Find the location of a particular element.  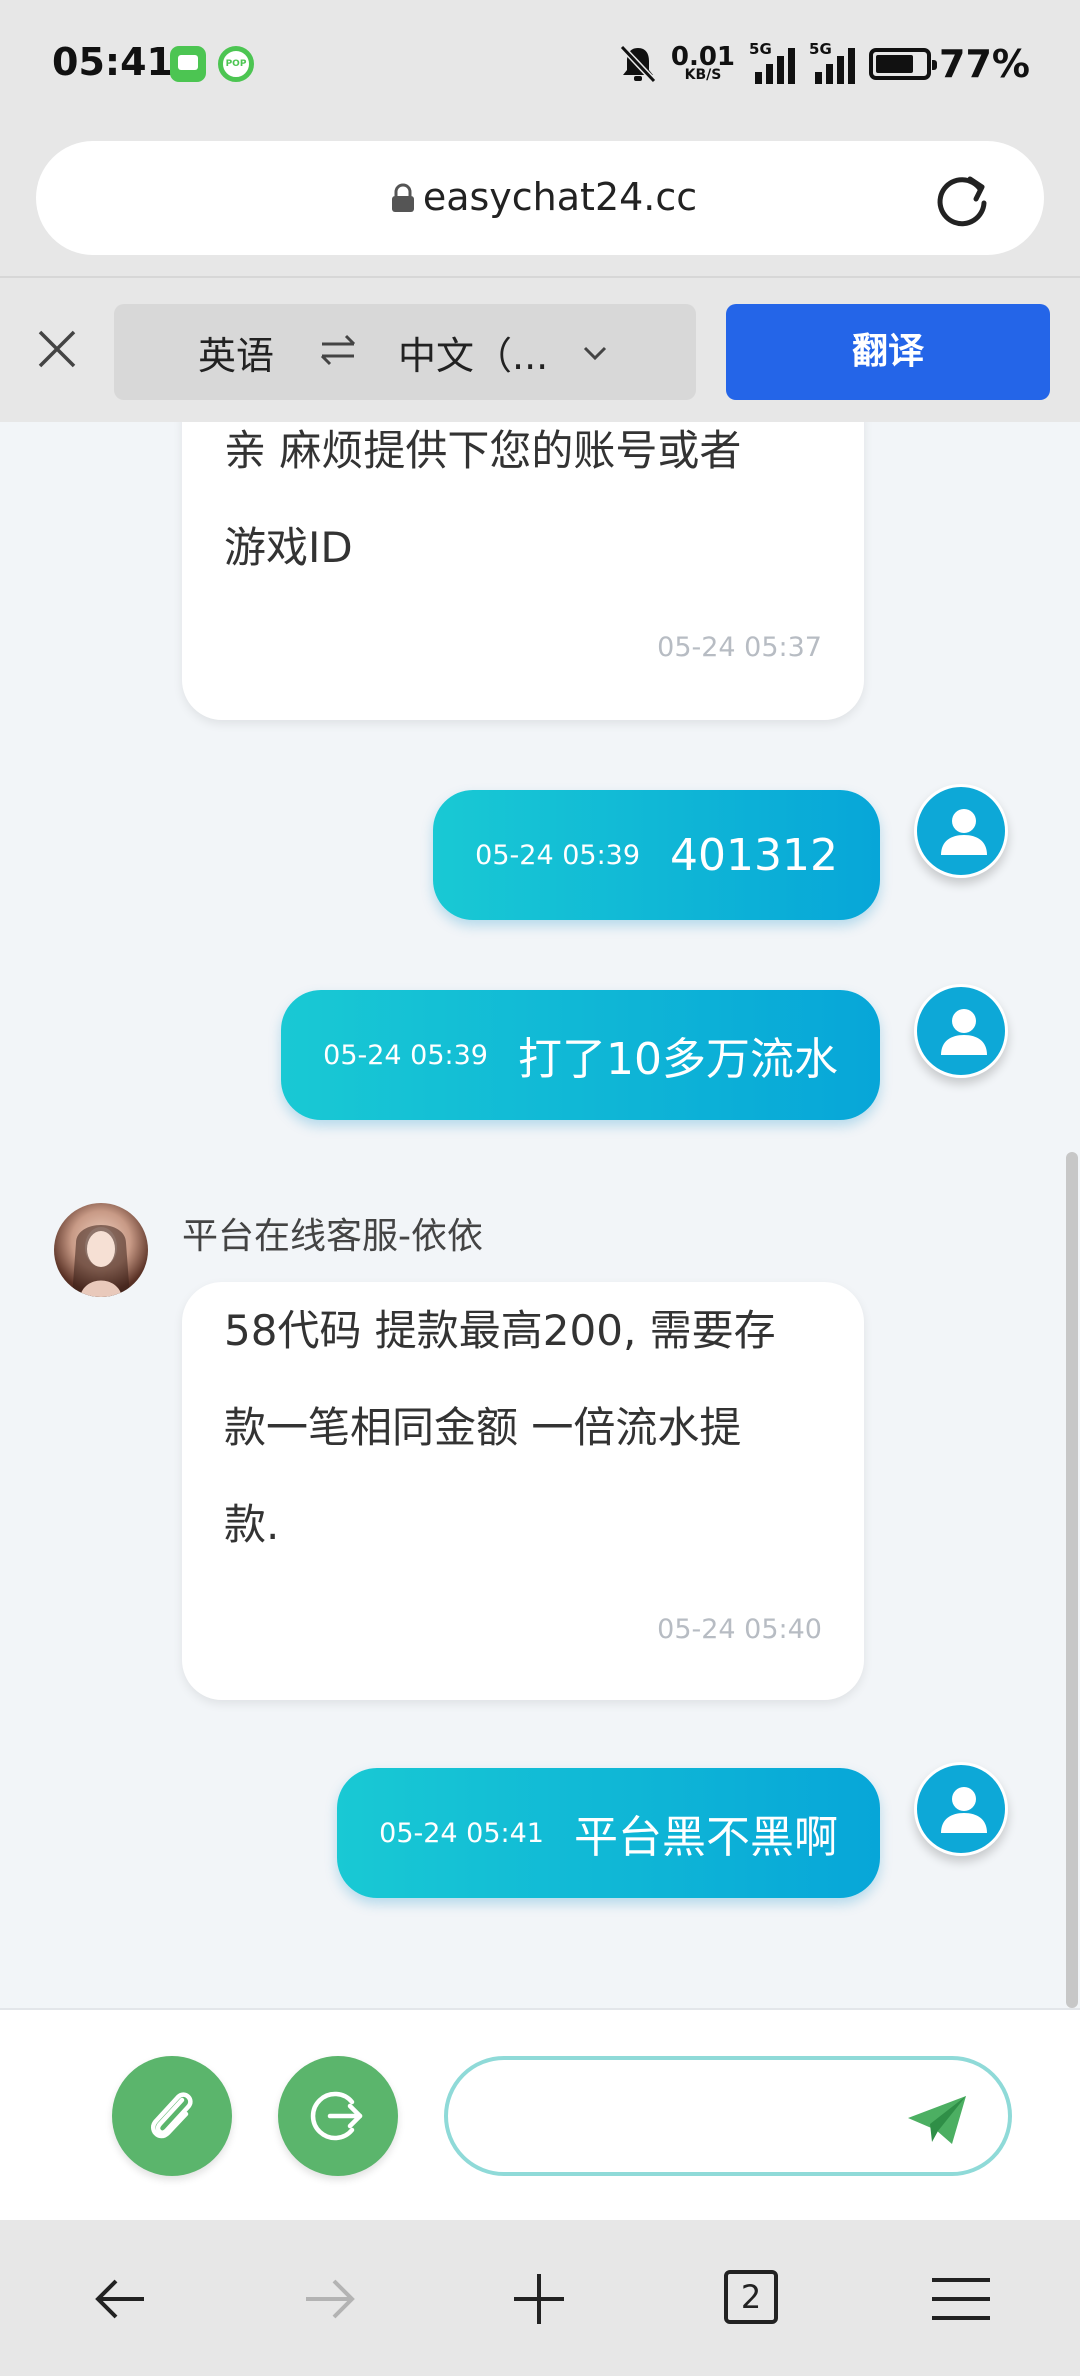

sim1-label: 5G is located at coordinates (760, 49).